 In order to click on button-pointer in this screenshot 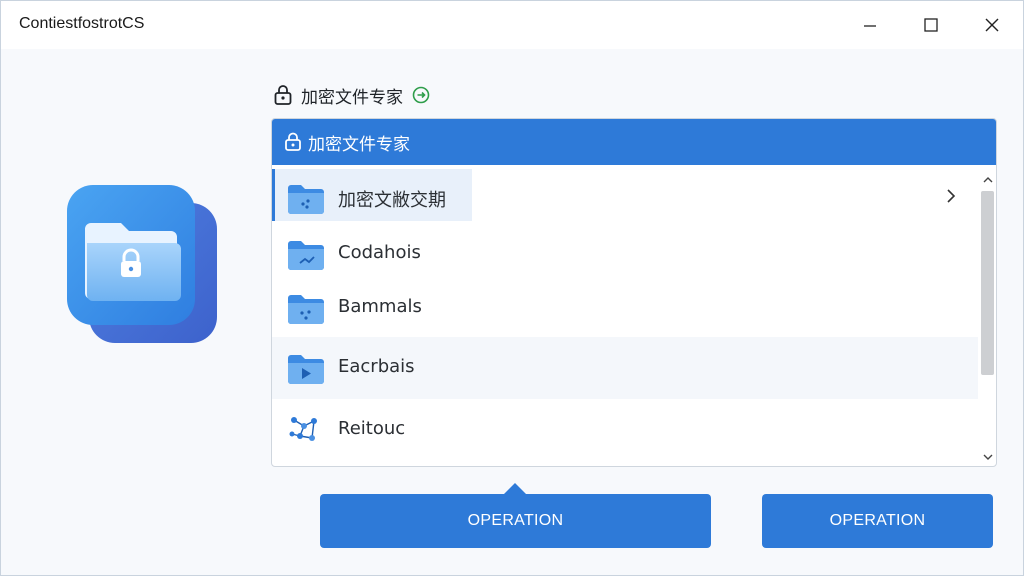, I will do `click(515, 488)`.